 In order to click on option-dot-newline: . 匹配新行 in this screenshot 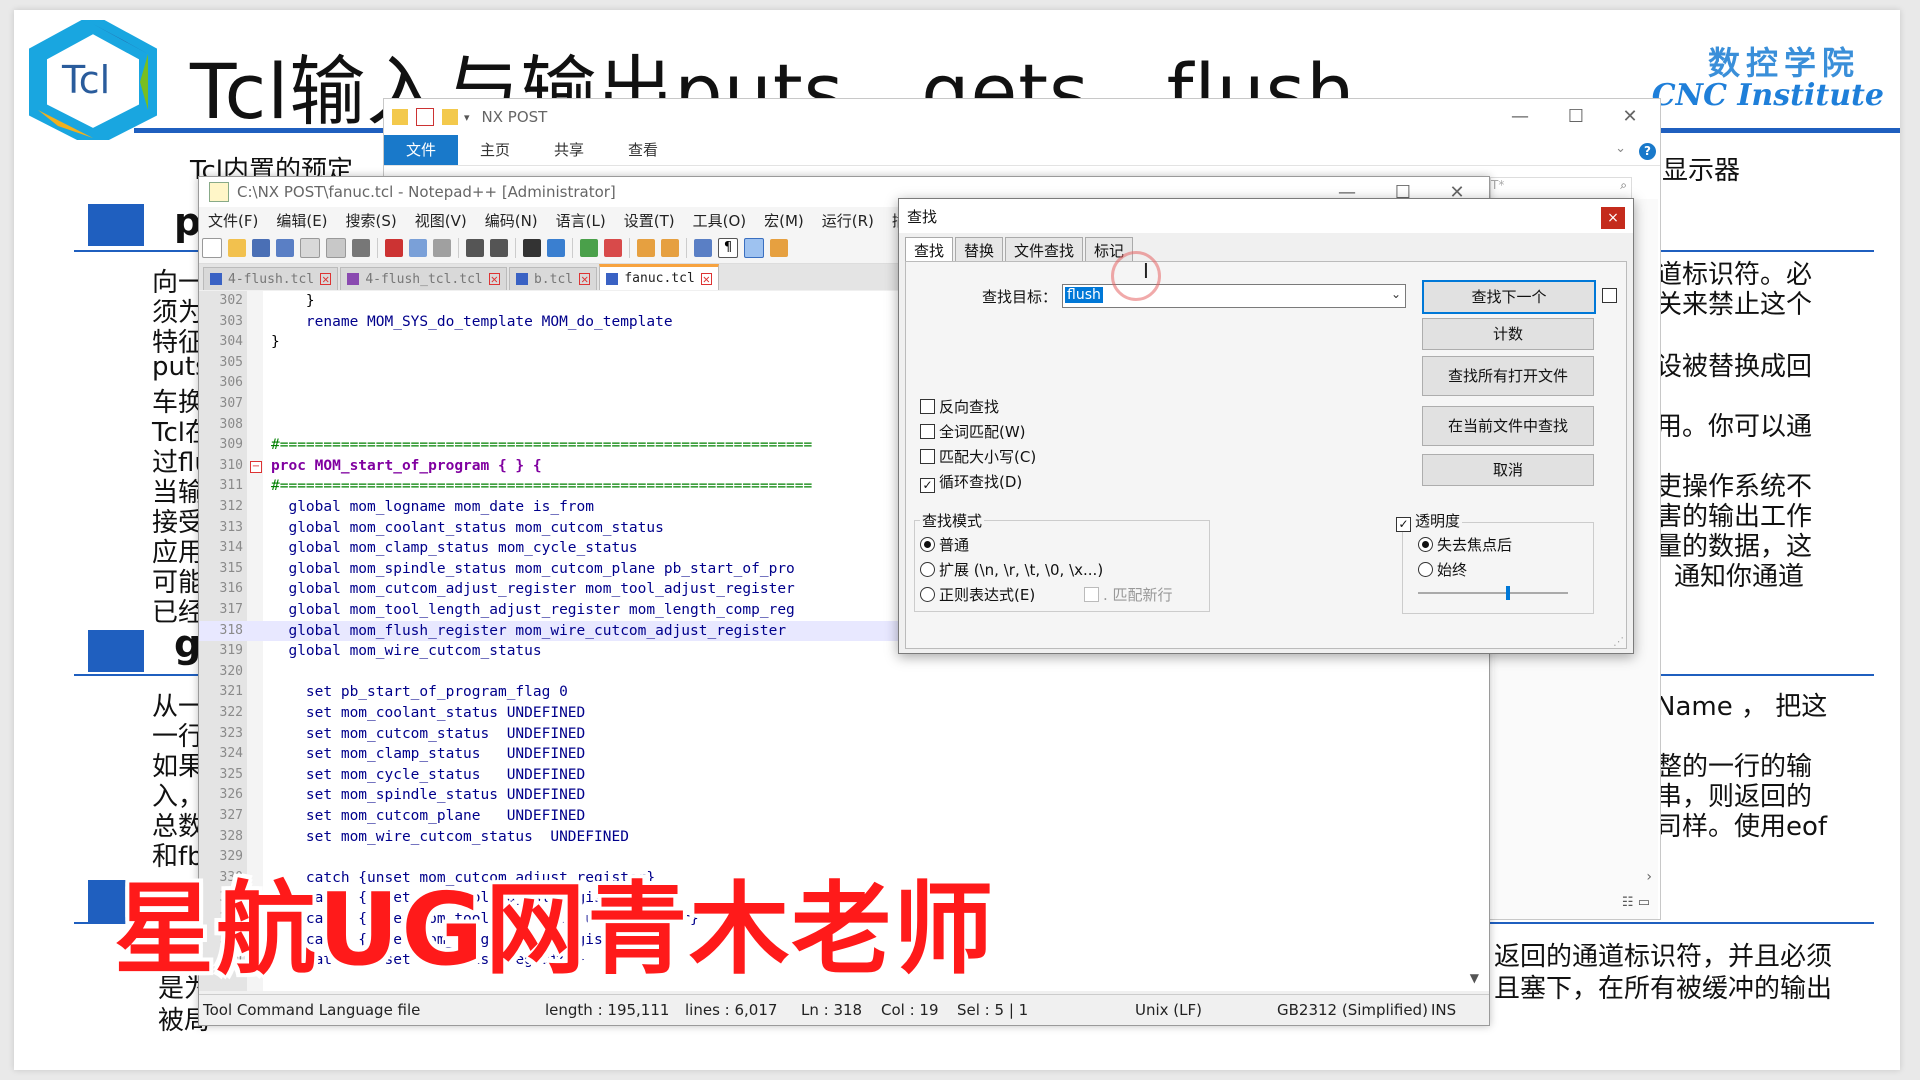, I will do `click(1128, 594)`.